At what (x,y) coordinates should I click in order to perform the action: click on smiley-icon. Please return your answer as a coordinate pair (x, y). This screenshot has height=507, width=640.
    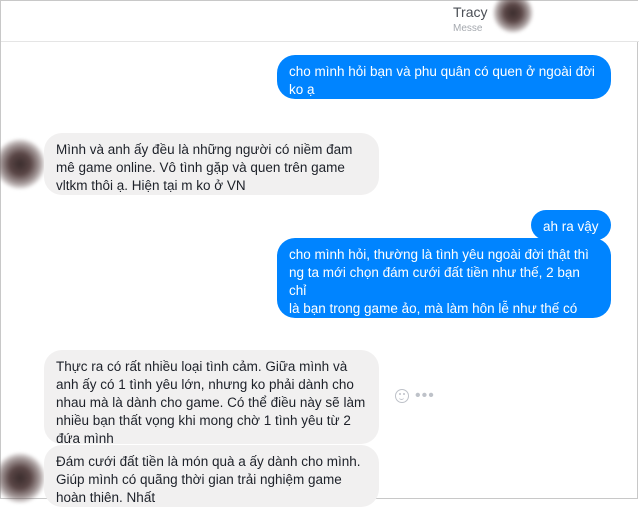
    Looking at the image, I should click on (402, 396).